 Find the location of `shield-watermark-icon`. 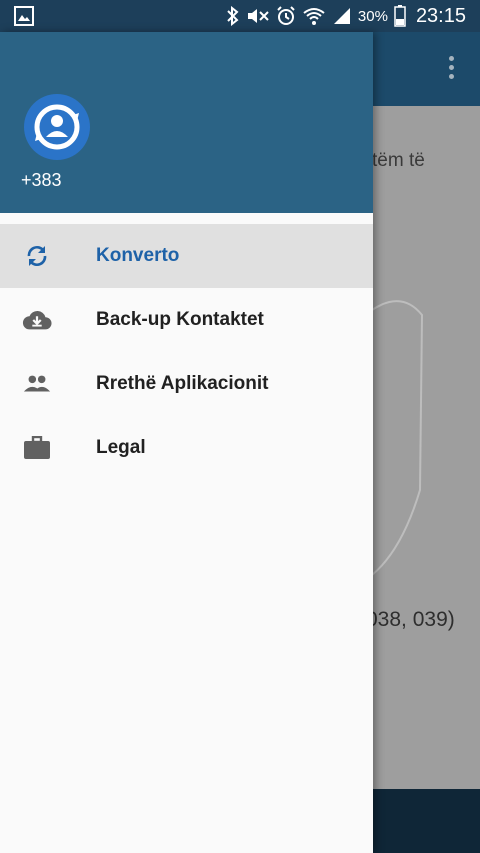

shield-watermark-icon is located at coordinates (398, 438).